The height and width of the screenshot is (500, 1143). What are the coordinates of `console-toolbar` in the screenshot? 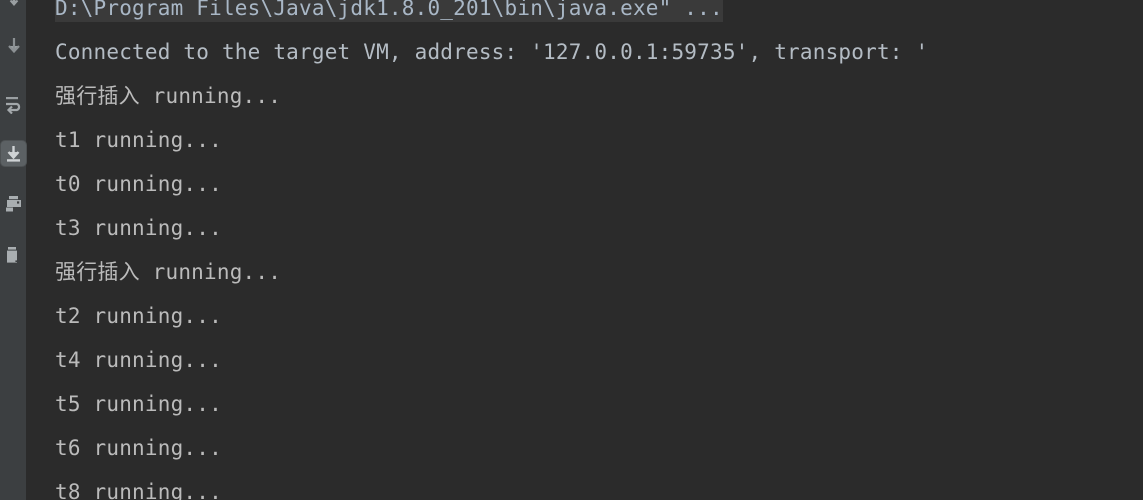 It's located at (13, 250).